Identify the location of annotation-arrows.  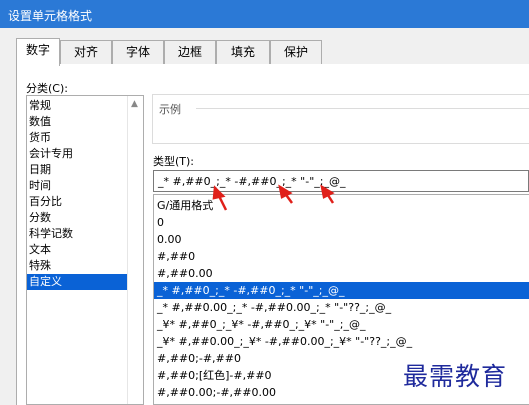
(273, 197).